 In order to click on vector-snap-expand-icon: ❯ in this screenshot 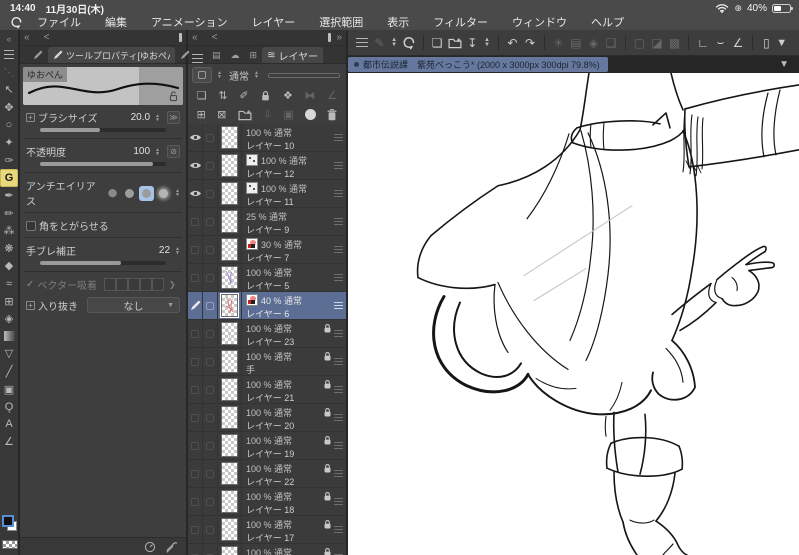, I will do `click(172, 284)`.